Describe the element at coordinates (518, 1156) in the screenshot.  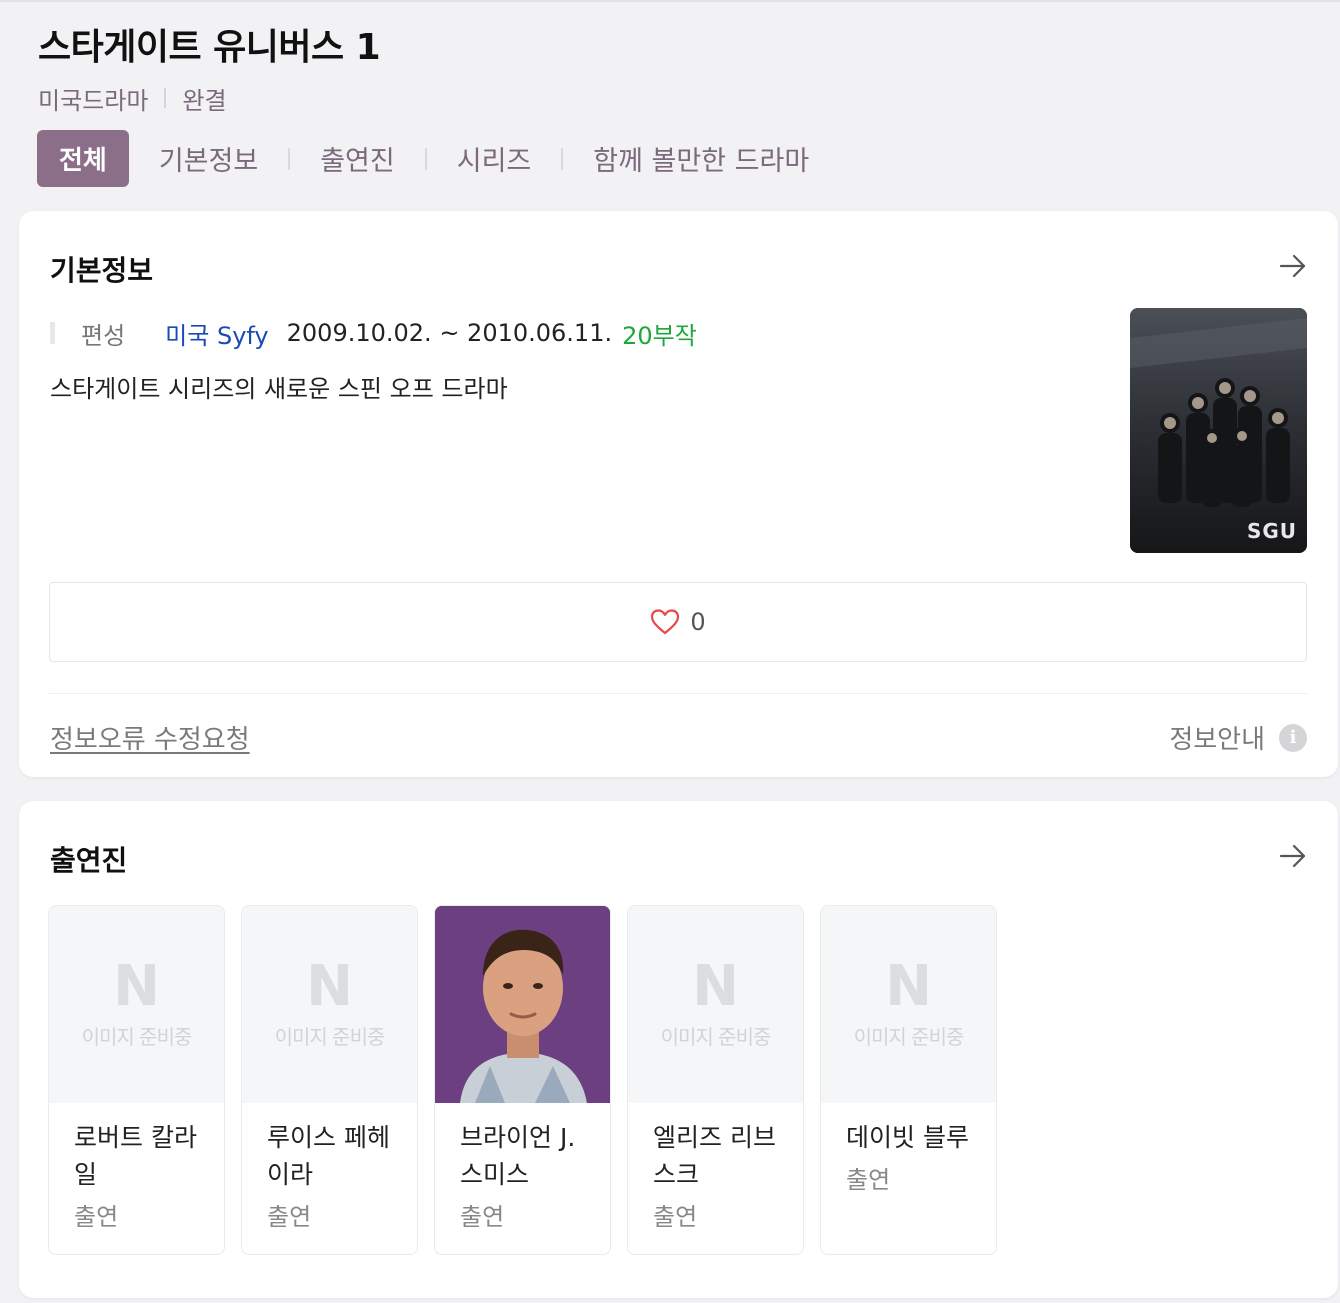
I see `cast-name: 브라이언 J. 스미스` at that location.